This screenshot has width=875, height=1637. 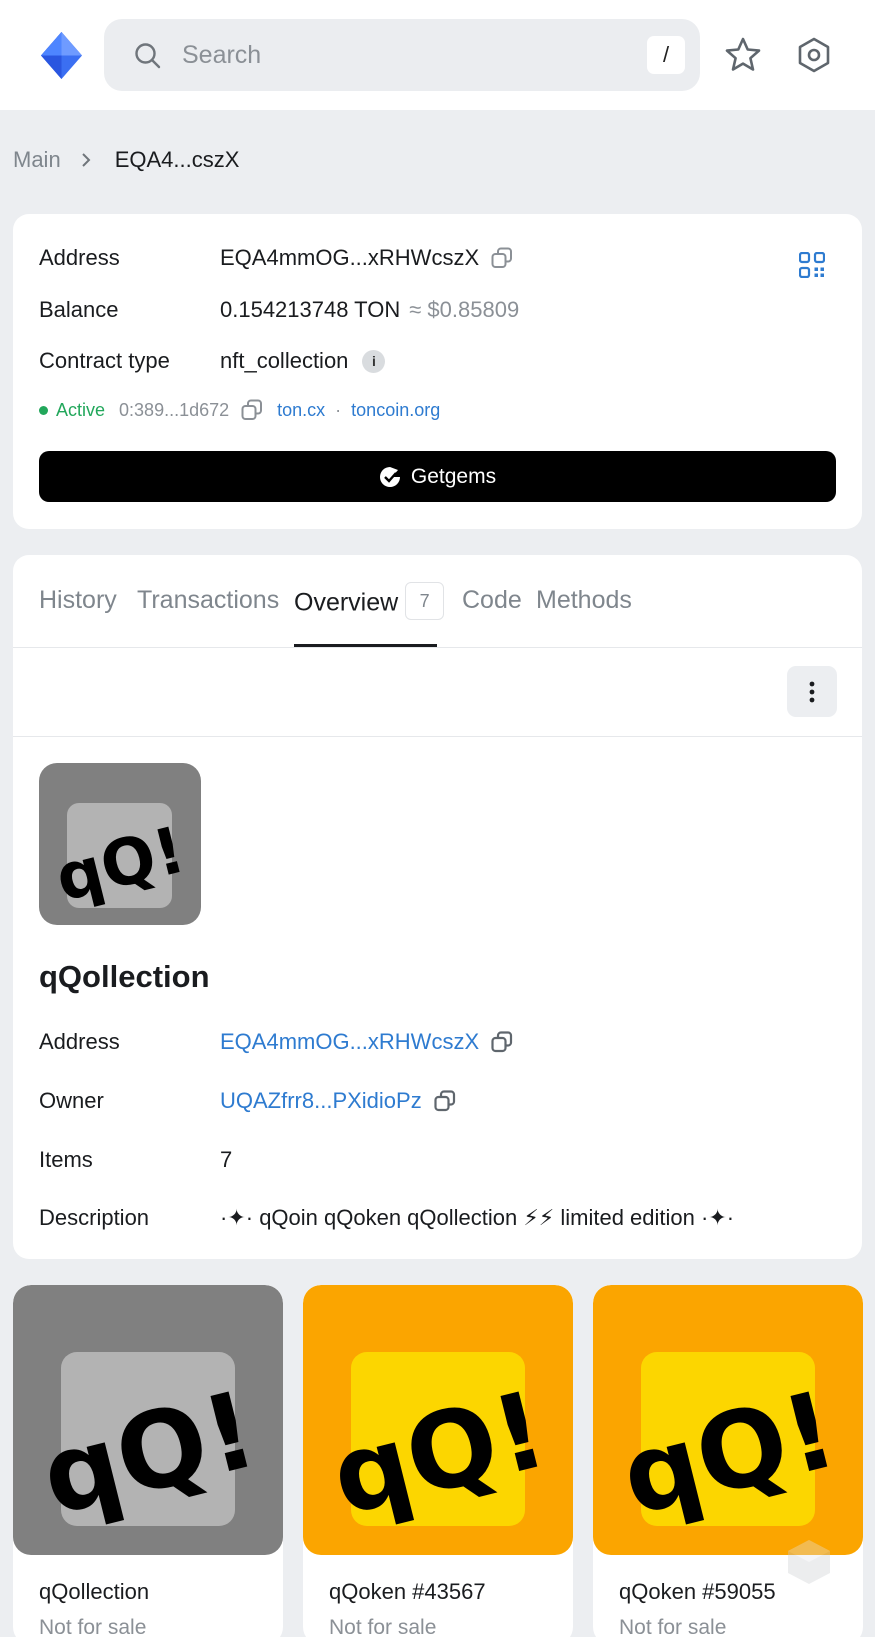 I want to click on info-icon: i, so click(x=374, y=361).